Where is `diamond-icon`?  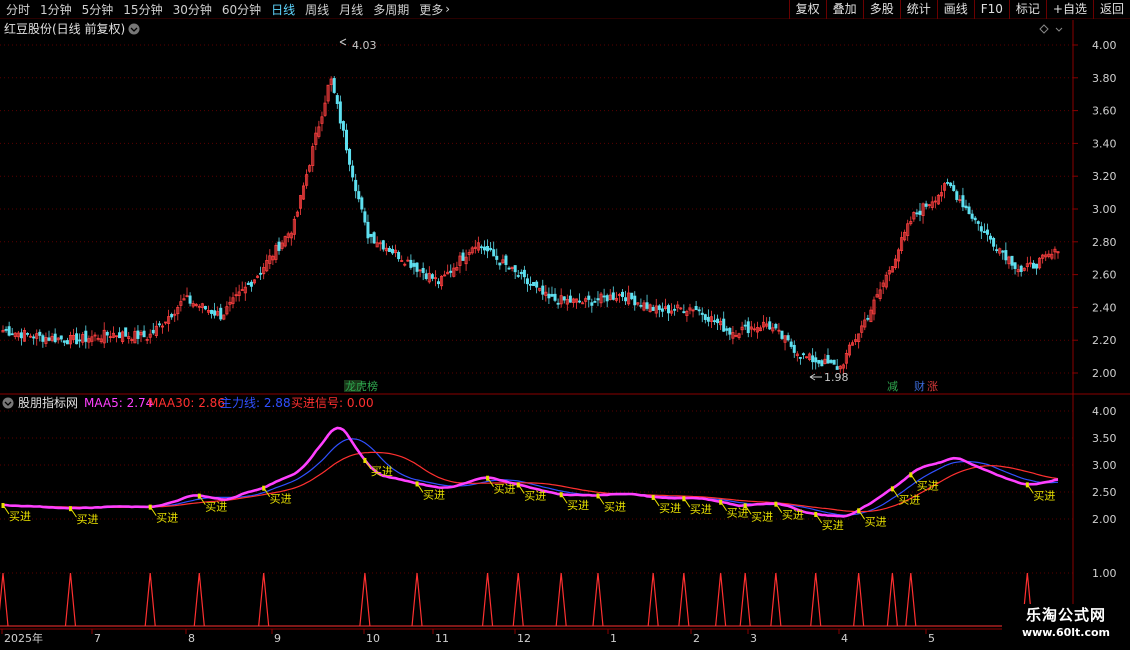 diamond-icon is located at coordinates (1044, 29).